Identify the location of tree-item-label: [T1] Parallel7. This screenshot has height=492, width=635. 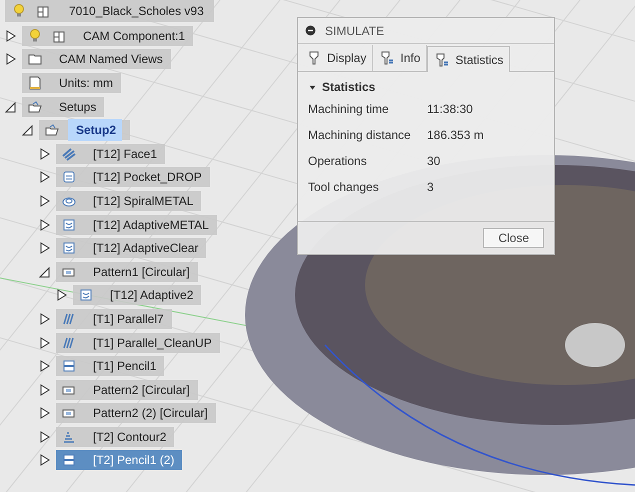
(128, 319).